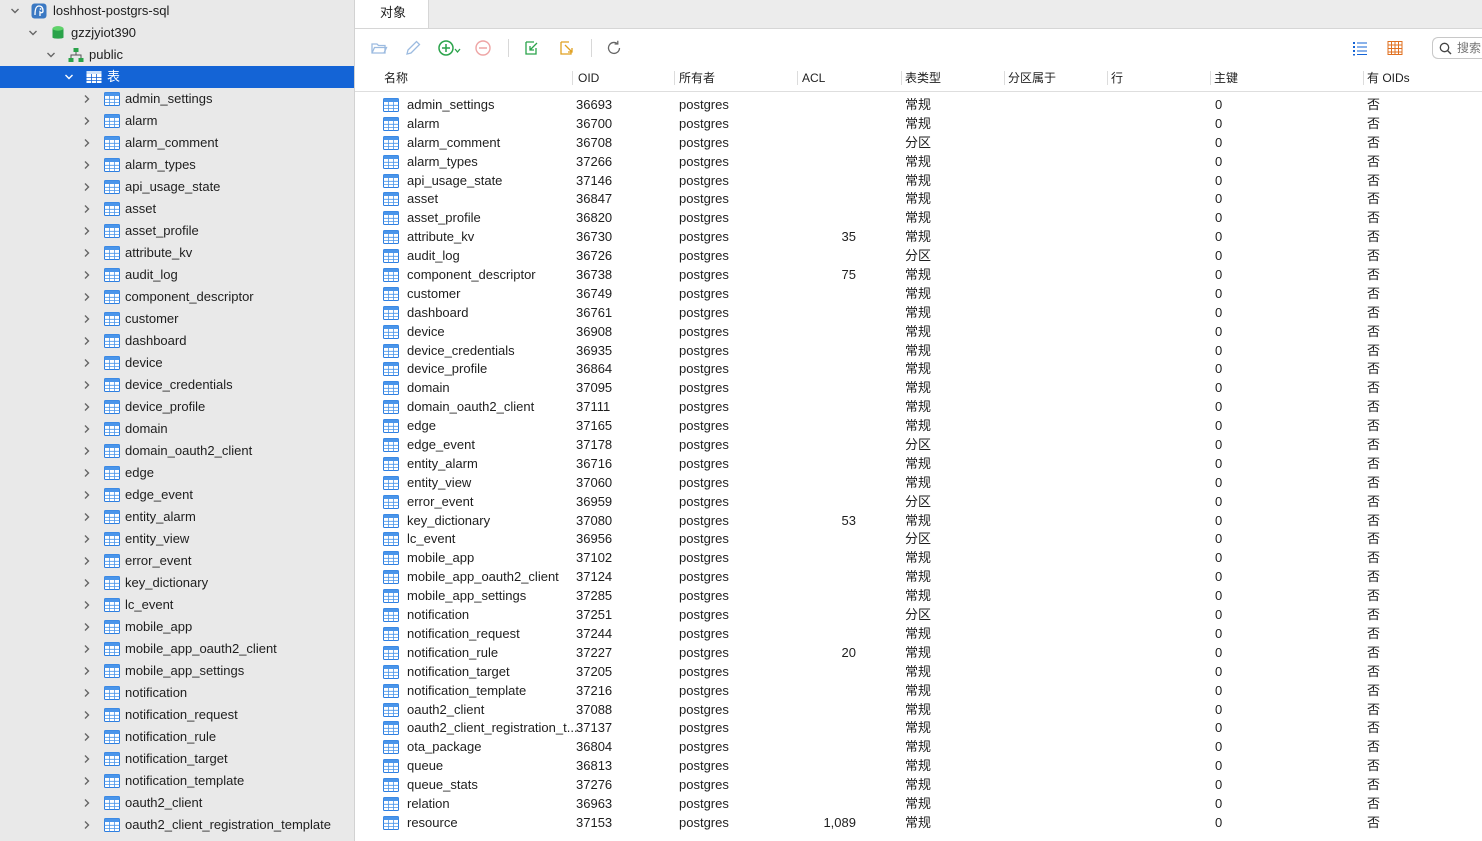 This screenshot has width=1482, height=841. I want to click on table-row: attribute_kv 36730 postgres 常规 35 0 否, so click(918, 236).